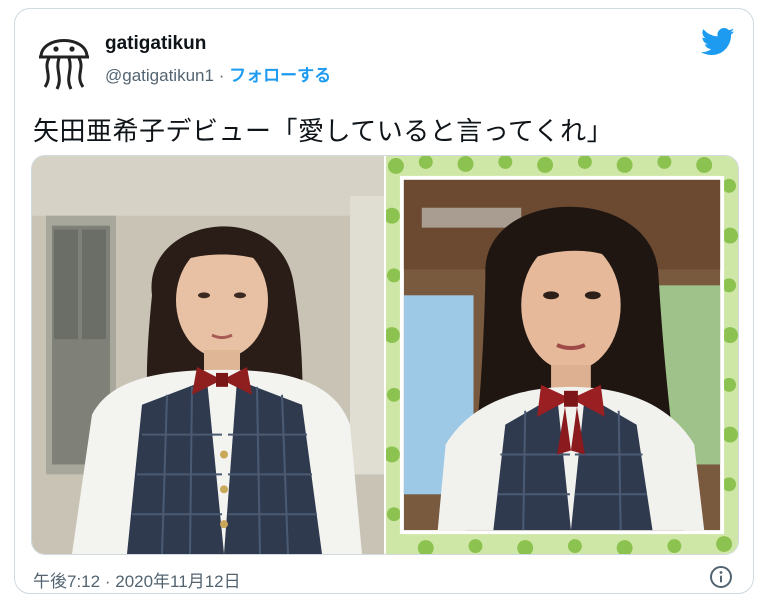  Describe the element at coordinates (721, 577) in the screenshot. I see `info-icon` at that location.